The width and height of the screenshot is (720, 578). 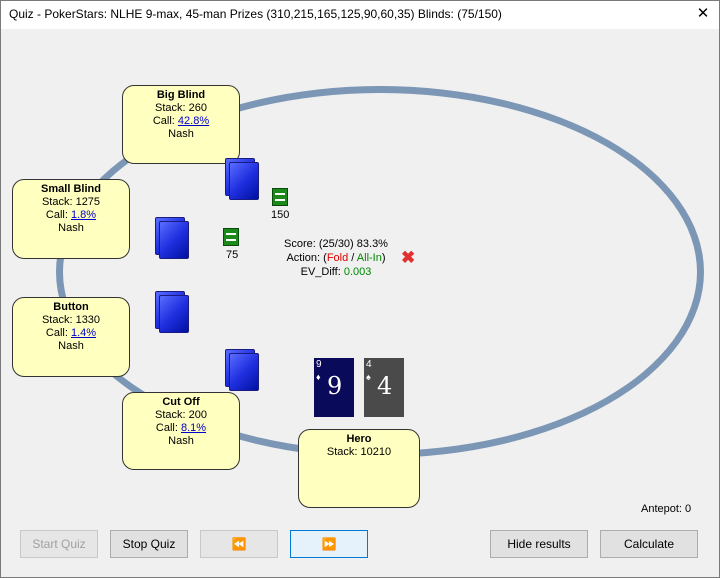 I want to click on close-icon: ✕, so click(x=703, y=14).